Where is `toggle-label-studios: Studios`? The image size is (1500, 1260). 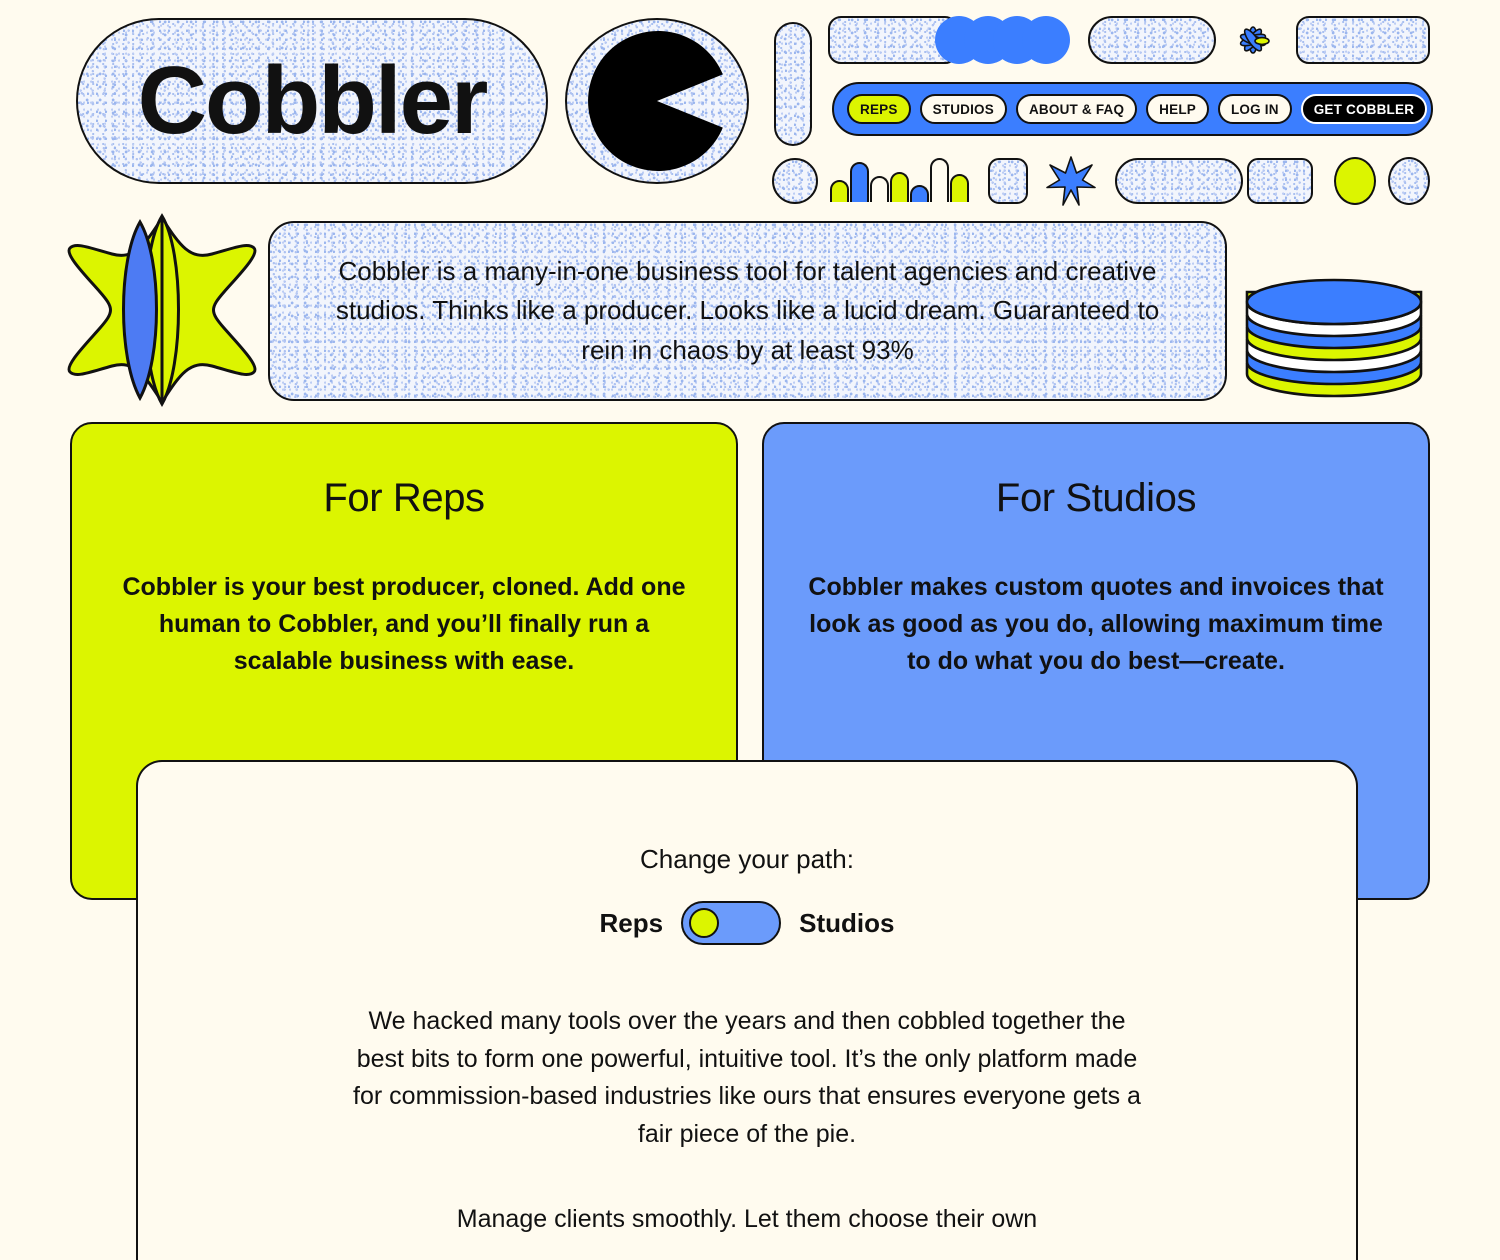
toggle-label-studios: Studios is located at coordinates (847, 922).